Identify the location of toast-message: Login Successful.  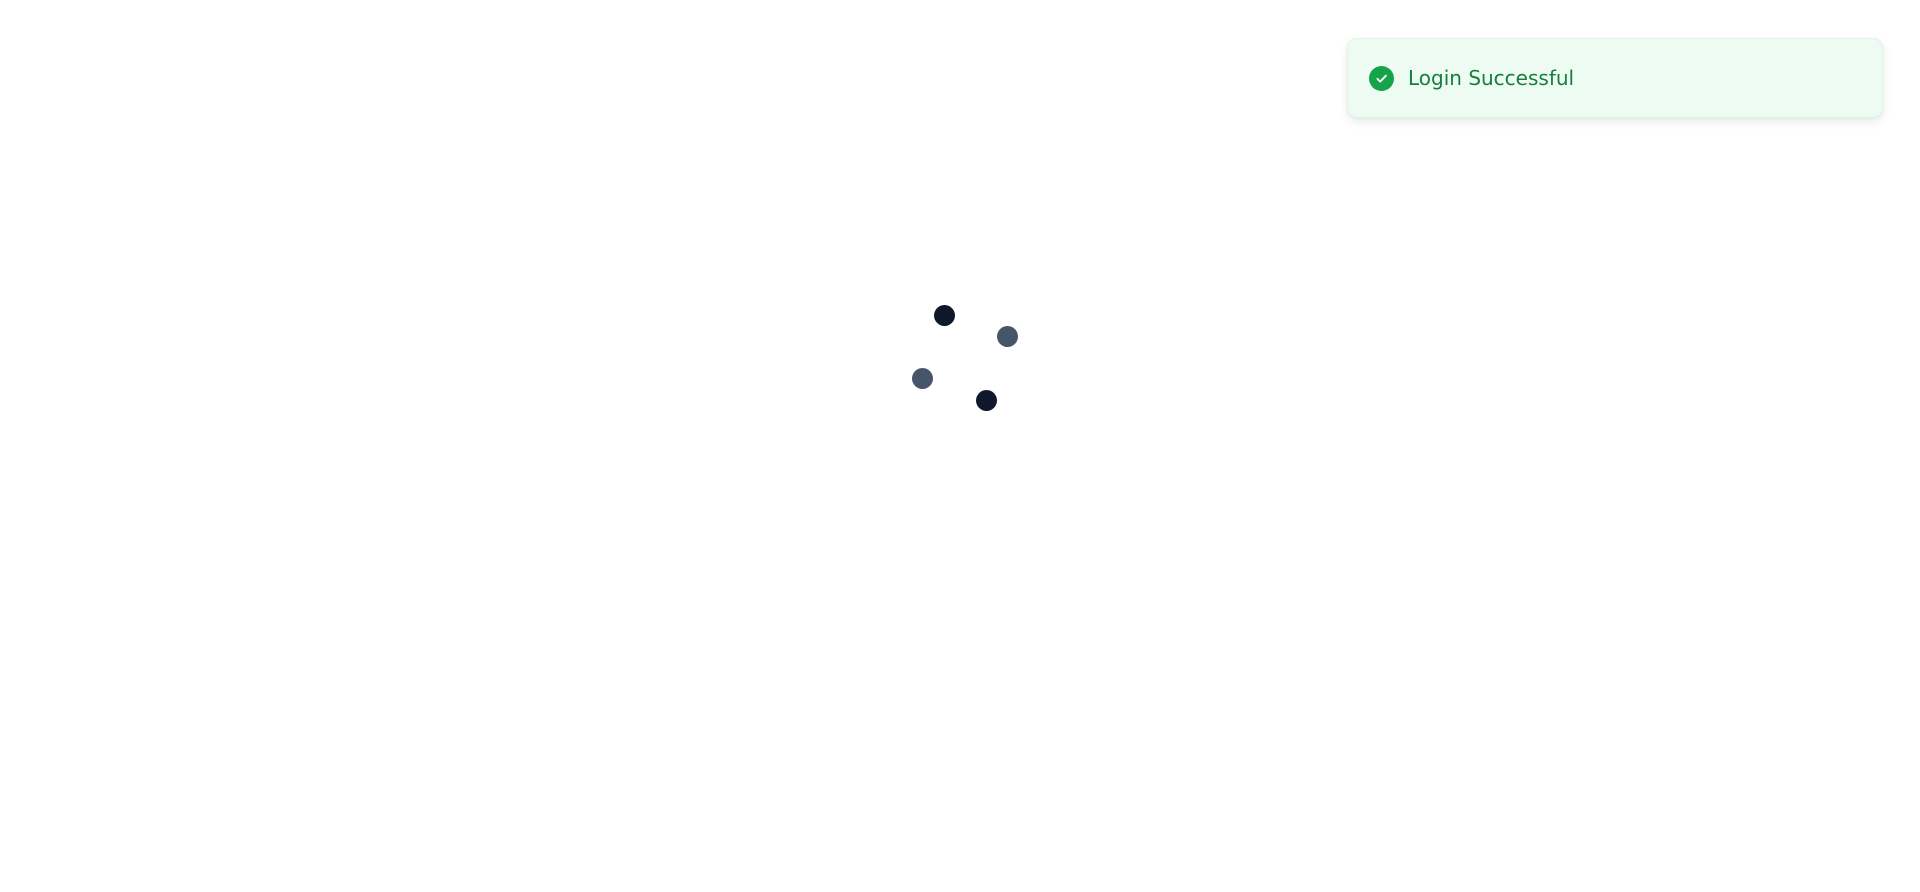
(1491, 78).